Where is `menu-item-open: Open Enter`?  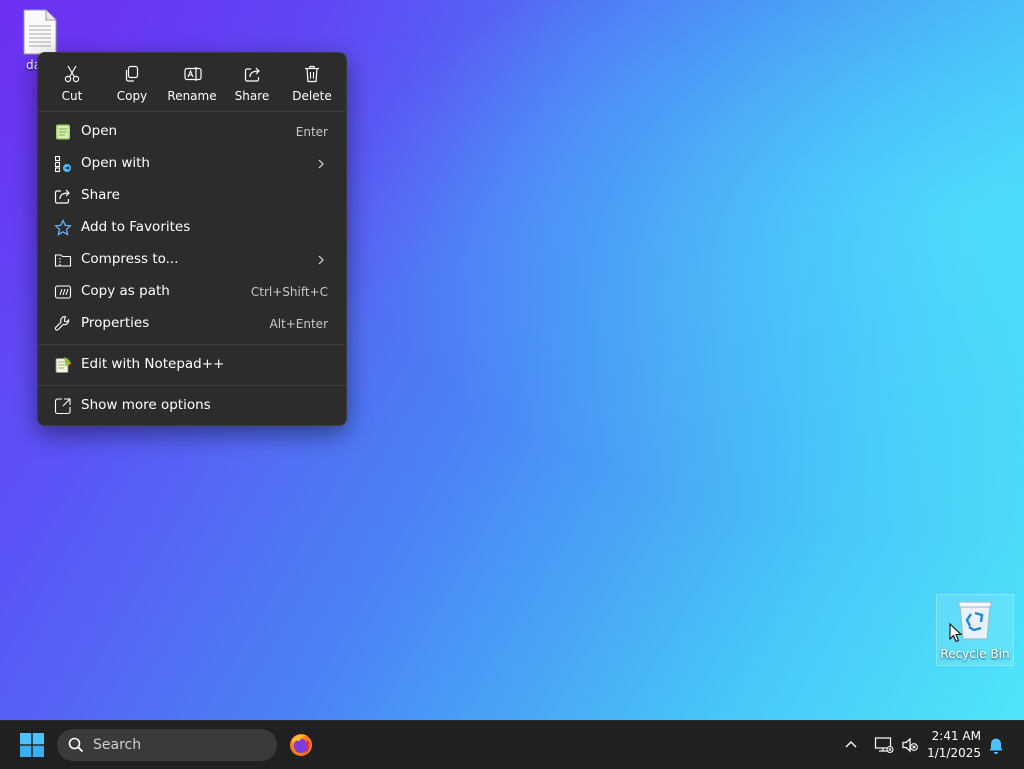
menu-item-open: Open Enter is located at coordinates (192, 132).